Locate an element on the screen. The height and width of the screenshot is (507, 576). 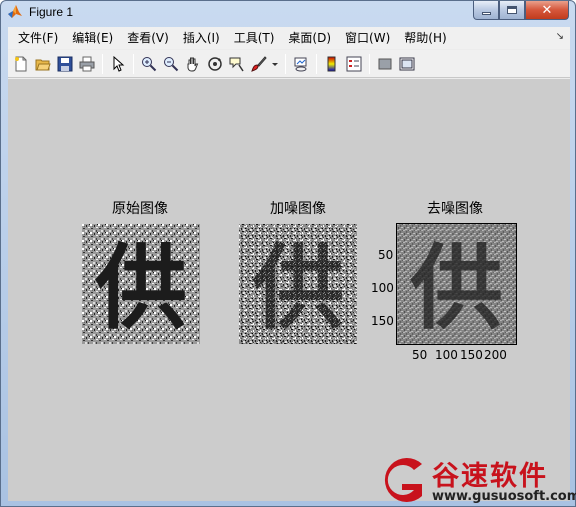
close-icon: ✕ is located at coordinates (547, 10).